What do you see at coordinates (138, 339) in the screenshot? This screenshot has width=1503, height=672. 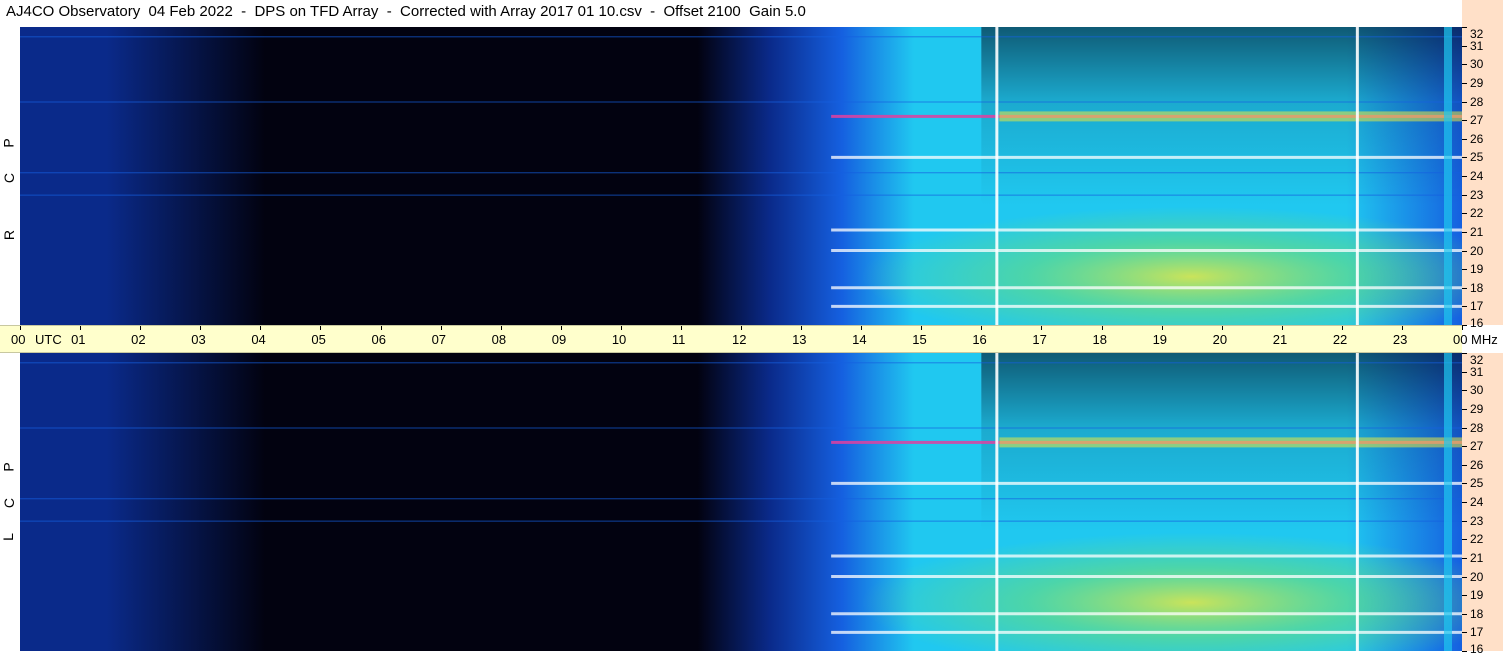 I see `utc-tick-label-2: 02` at bounding box center [138, 339].